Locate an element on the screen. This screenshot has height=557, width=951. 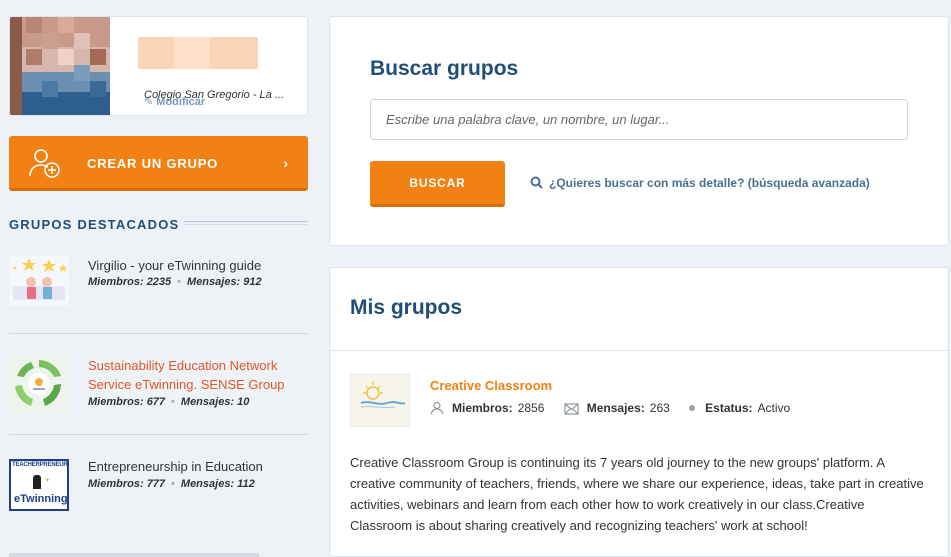
avatar is located at coordinates (60, 66).